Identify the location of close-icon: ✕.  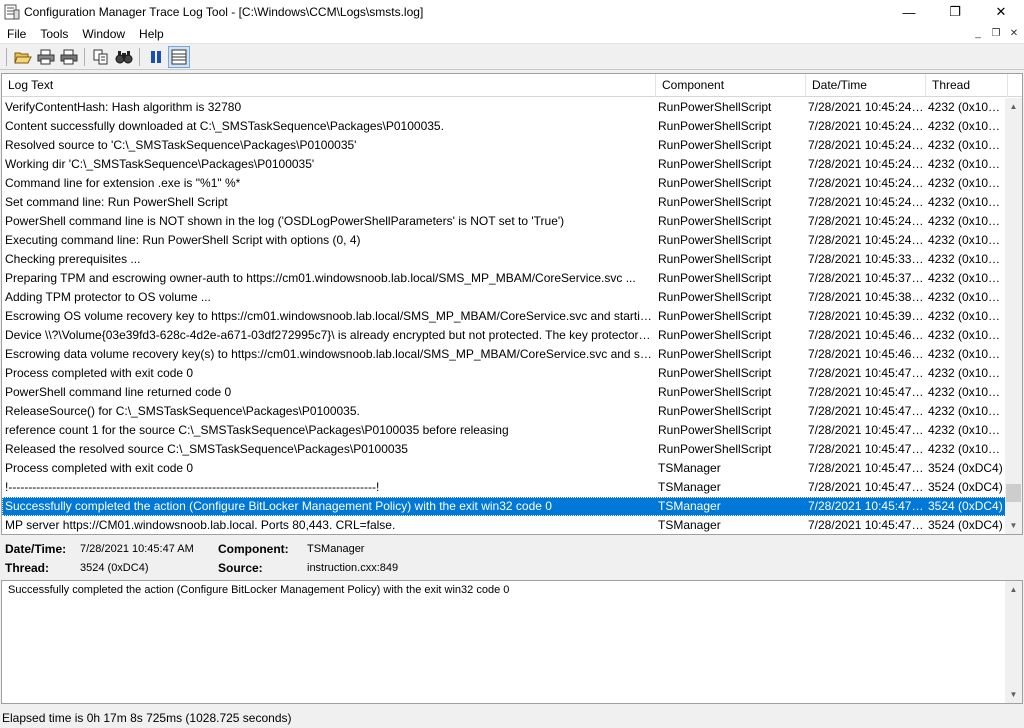
(1001, 11).